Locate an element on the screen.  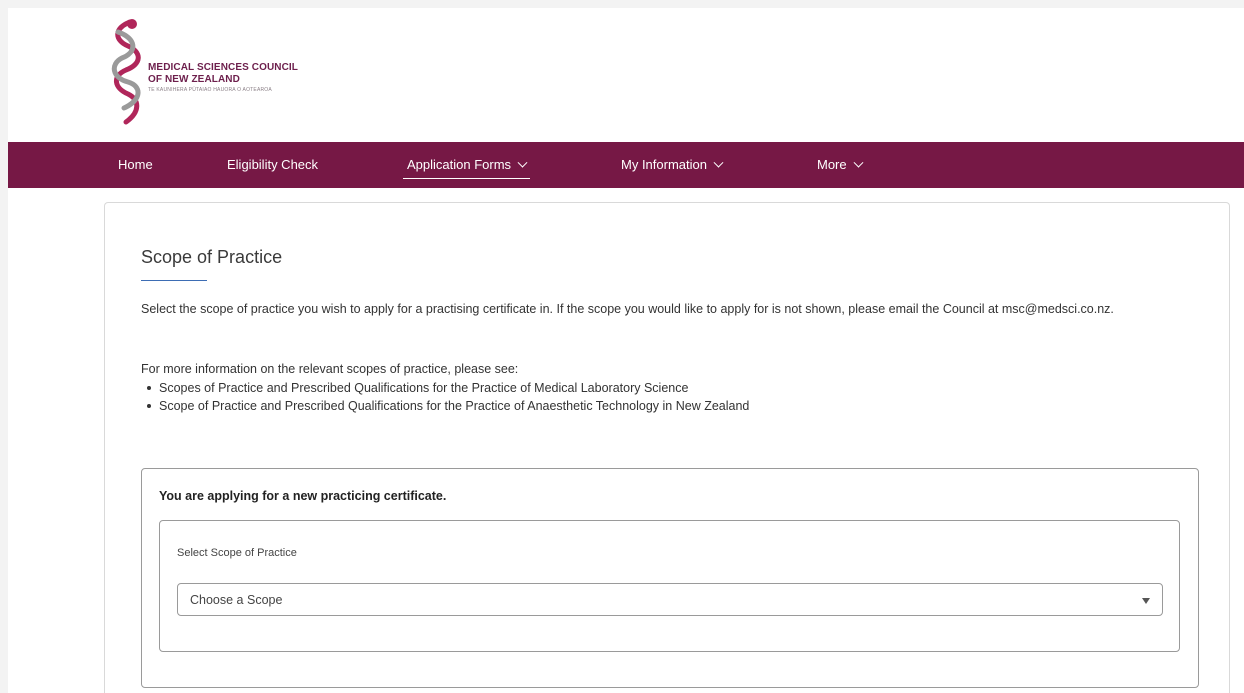
title-underline is located at coordinates (174, 280).